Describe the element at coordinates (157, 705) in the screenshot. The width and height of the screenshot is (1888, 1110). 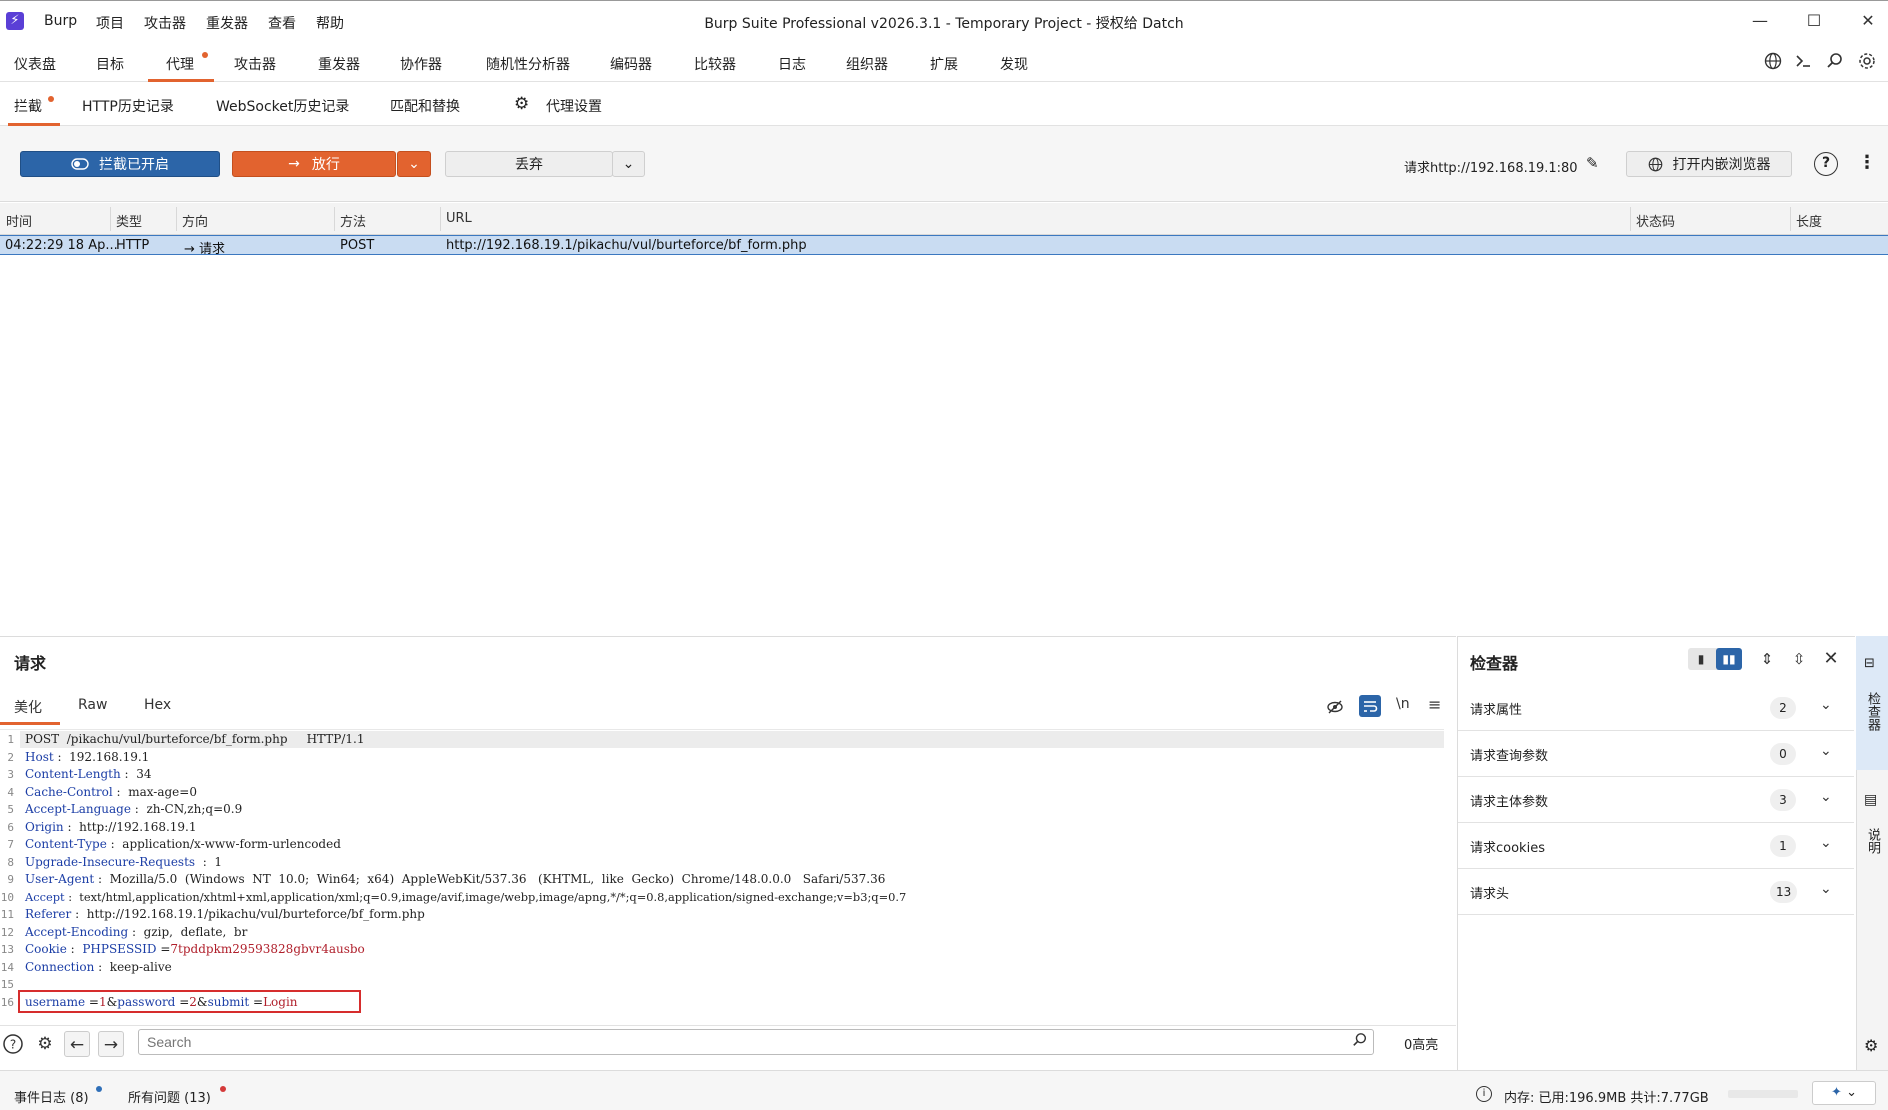
I see `tab-hex: Hex` at that location.